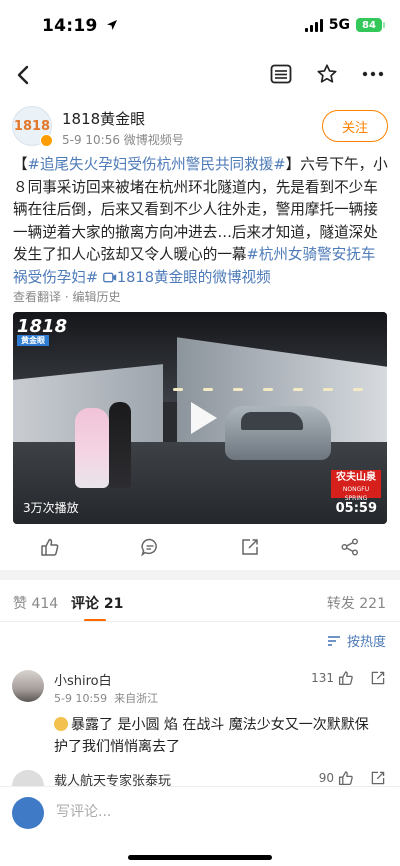  Describe the element at coordinates (66, 296) in the screenshot. I see `translate-edit-history: 查看翻译 · 编辑历史` at that location.